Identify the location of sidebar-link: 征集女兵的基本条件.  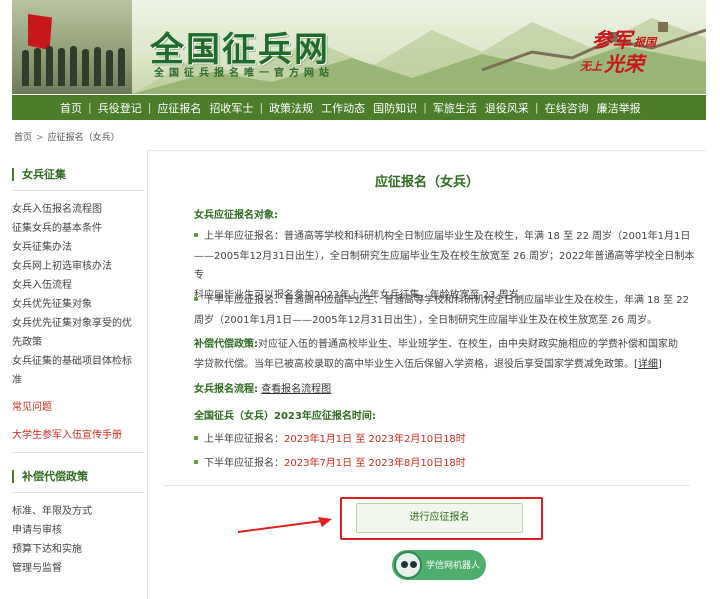
(76, 228).